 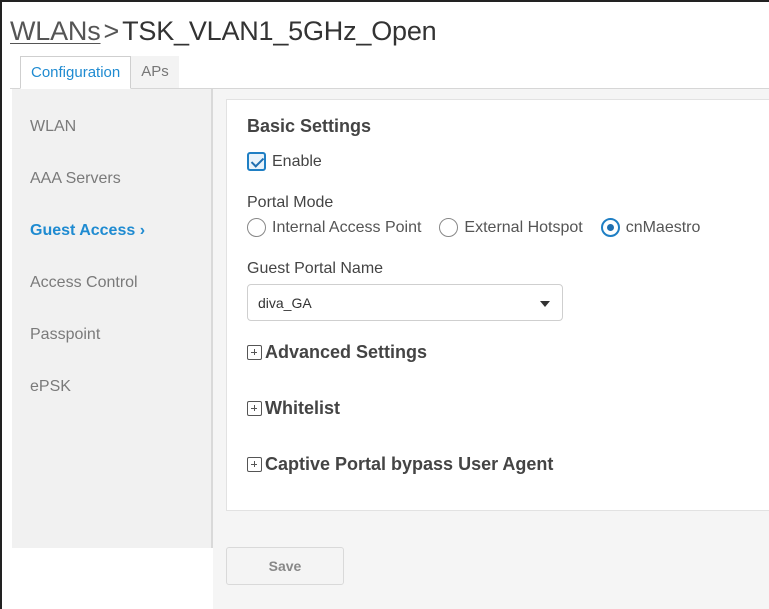 What do you see at coordinates (545, 304) in the screenshot?
I see `caret-down-icon` at bounding box center [545, 304].